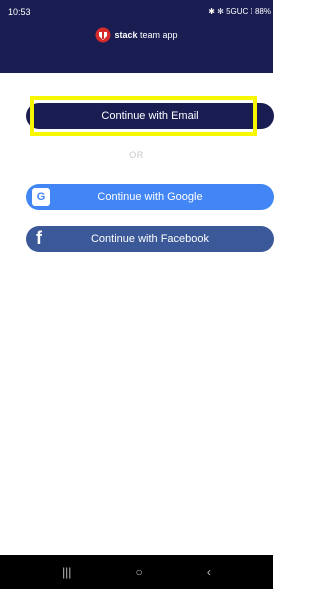  What do you see at coordinates (209, 572) in the screenshot?
I see `back-icon: ‹` at bounding box center [209, 572].